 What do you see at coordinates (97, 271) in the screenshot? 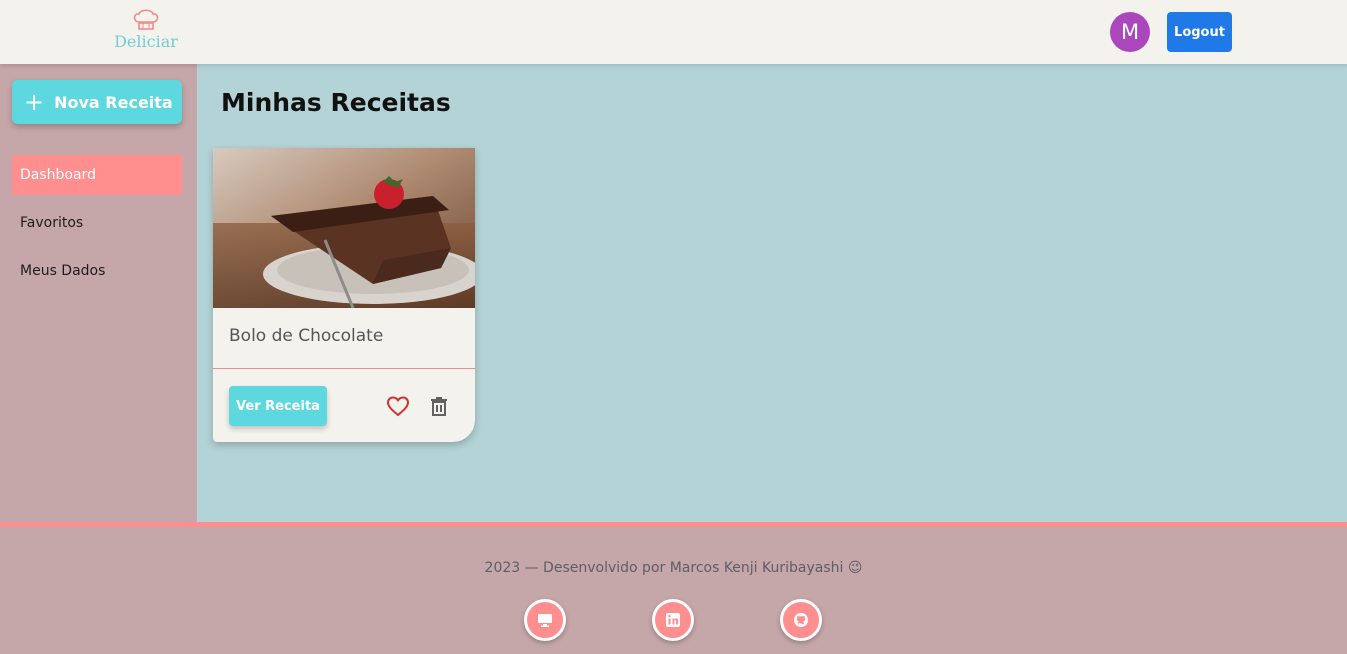
I see `sidebar-item-meus-dados: Meus Dados` at bounding box center [97, 271].